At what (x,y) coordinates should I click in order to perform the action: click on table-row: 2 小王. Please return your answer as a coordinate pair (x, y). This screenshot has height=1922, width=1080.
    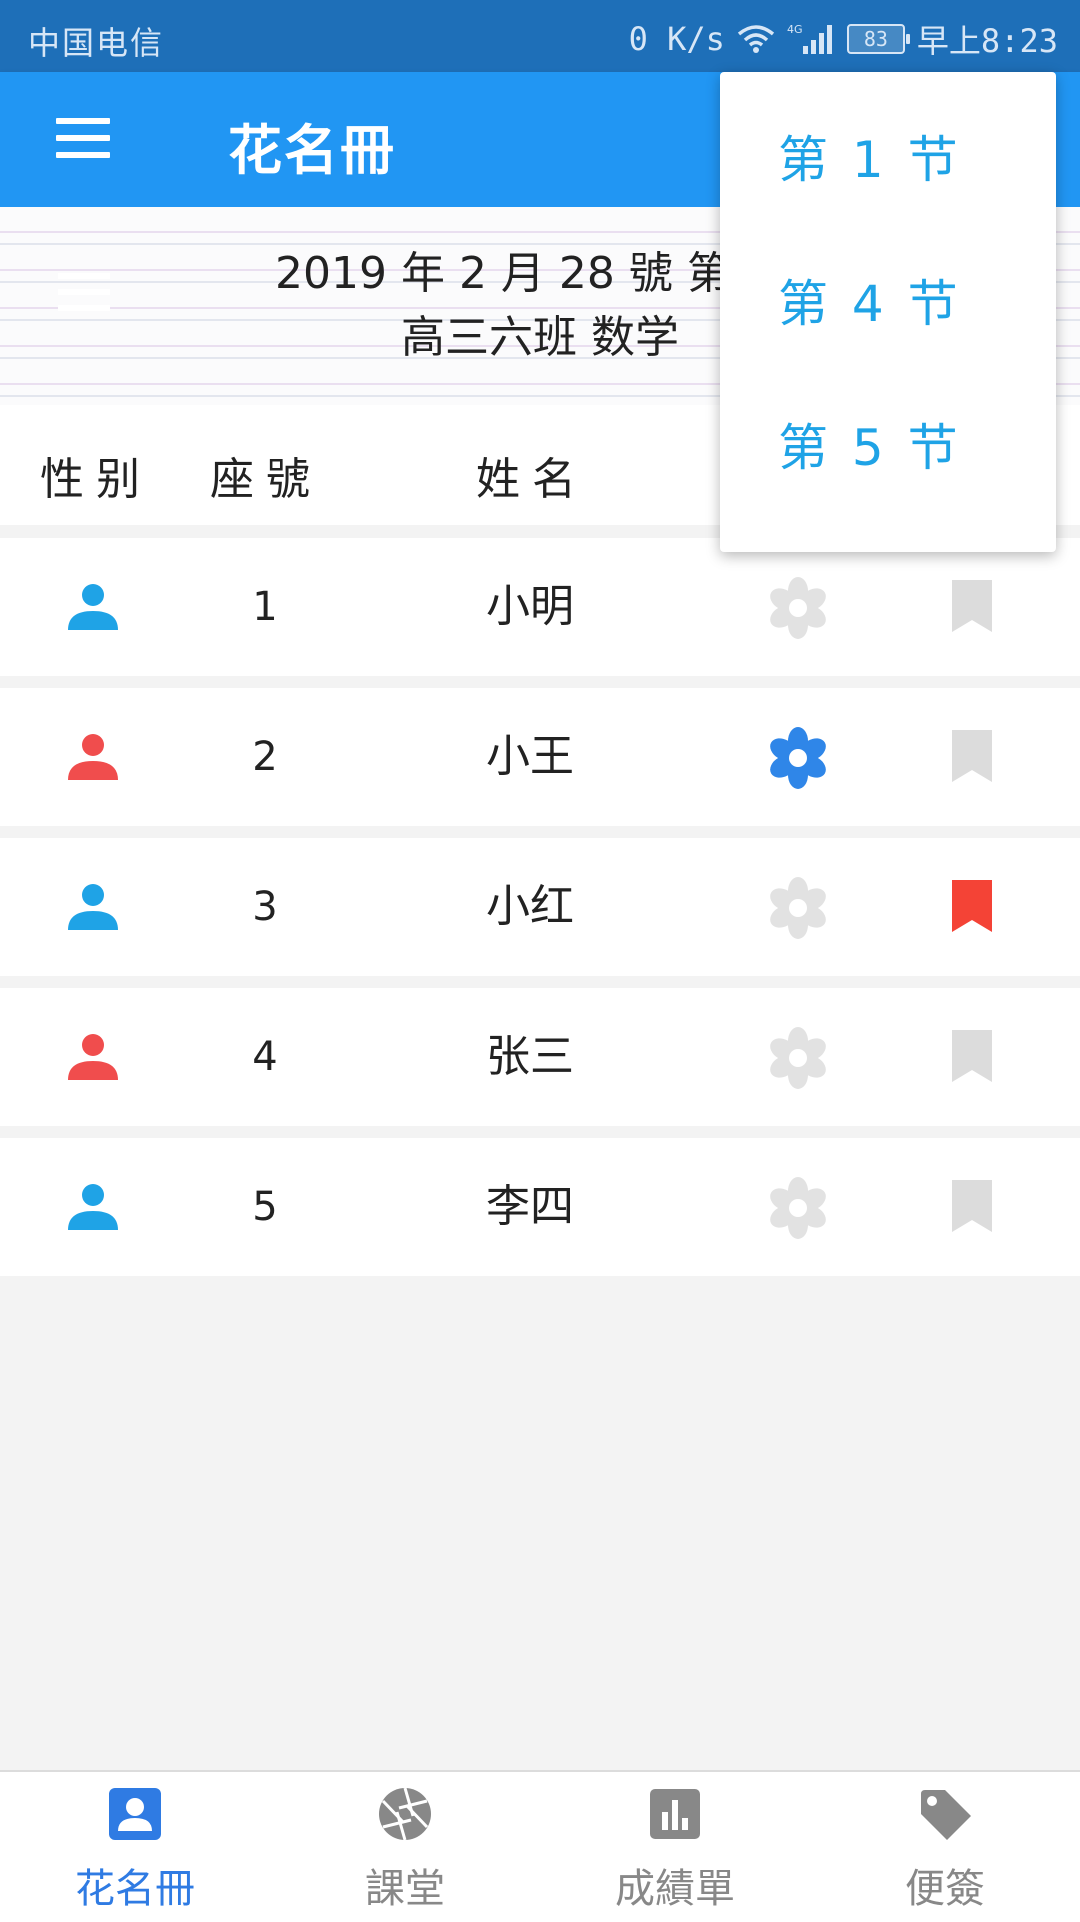
    Looking at the image, I should click on (540, 757).